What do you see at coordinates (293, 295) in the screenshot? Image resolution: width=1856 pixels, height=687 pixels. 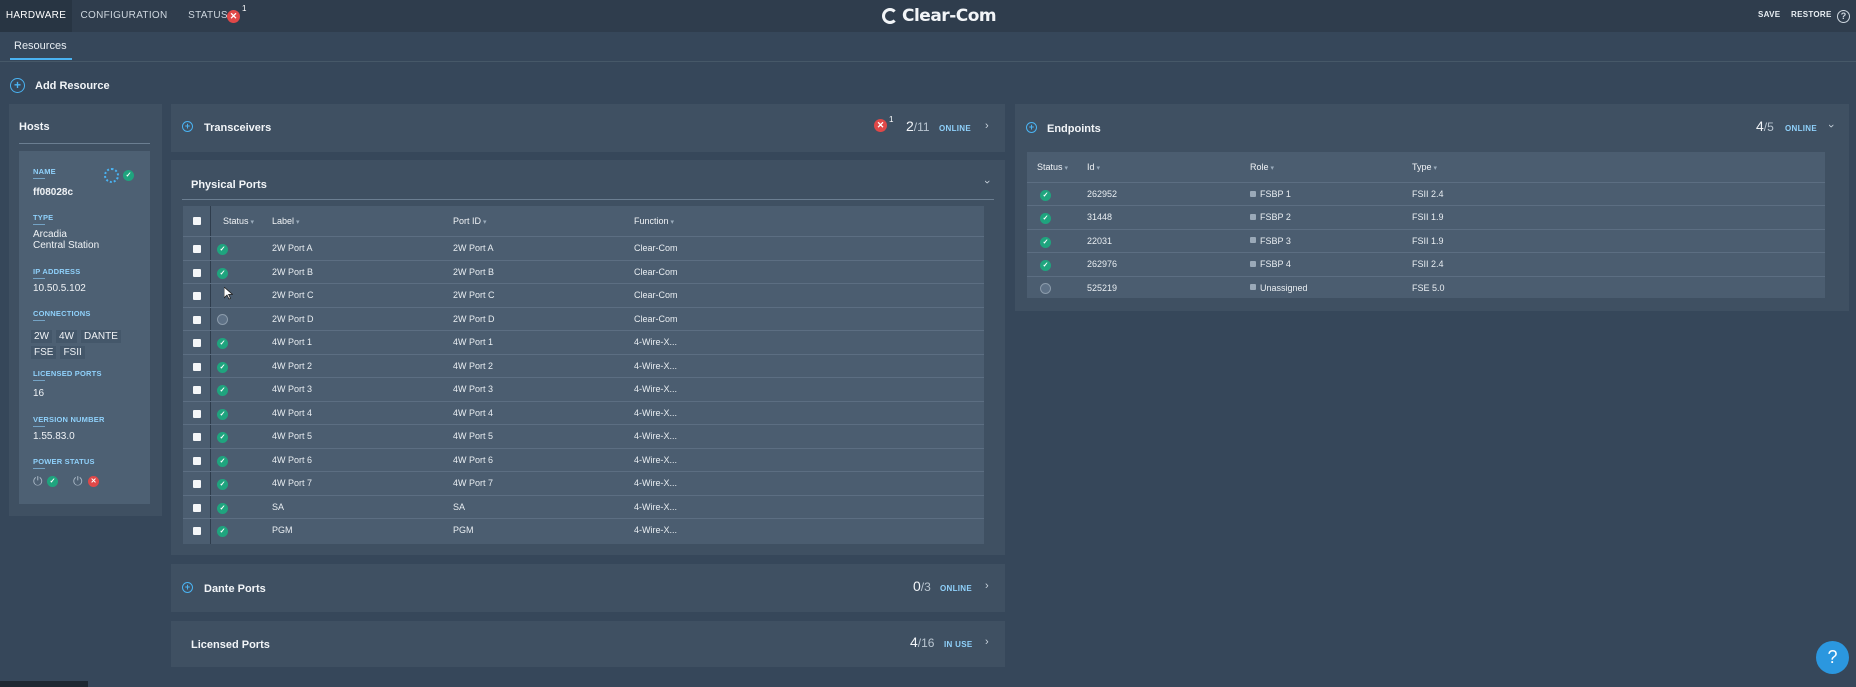 I see `label-cell: 2W Port C` at bounding box center [293, 295].